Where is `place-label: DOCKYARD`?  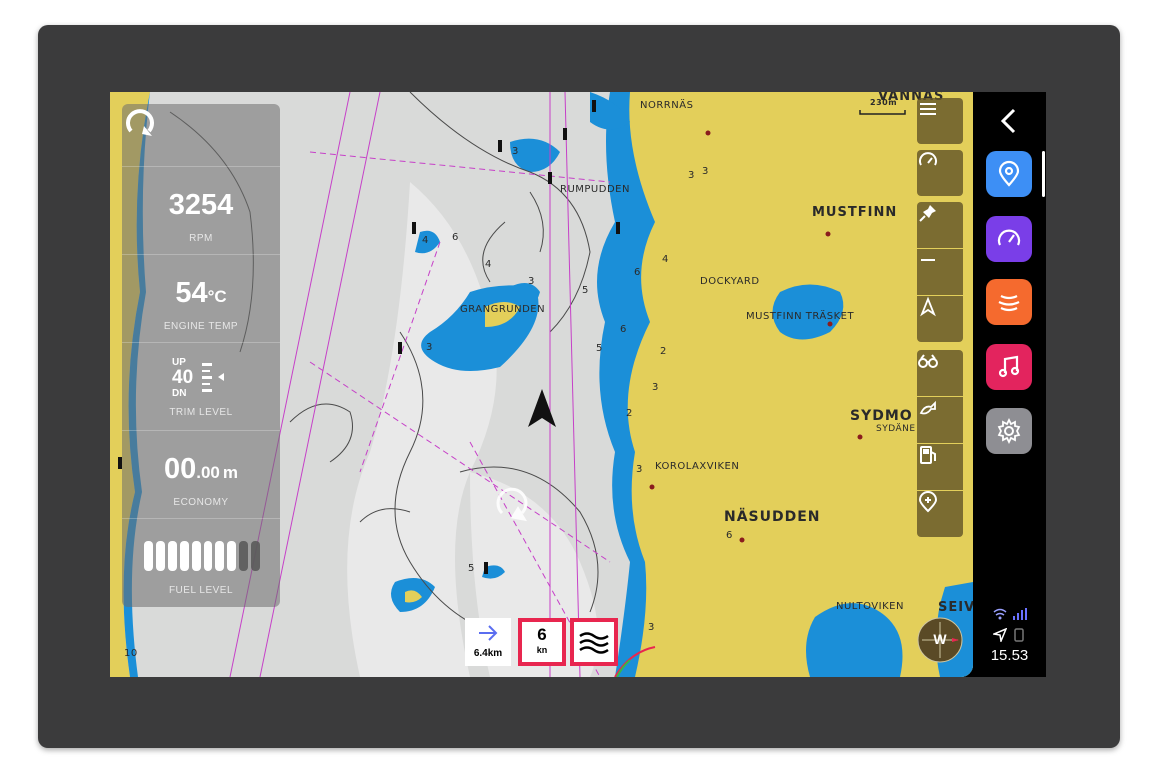
place-label: DOCKYARD is located at coordinates (730, 281).